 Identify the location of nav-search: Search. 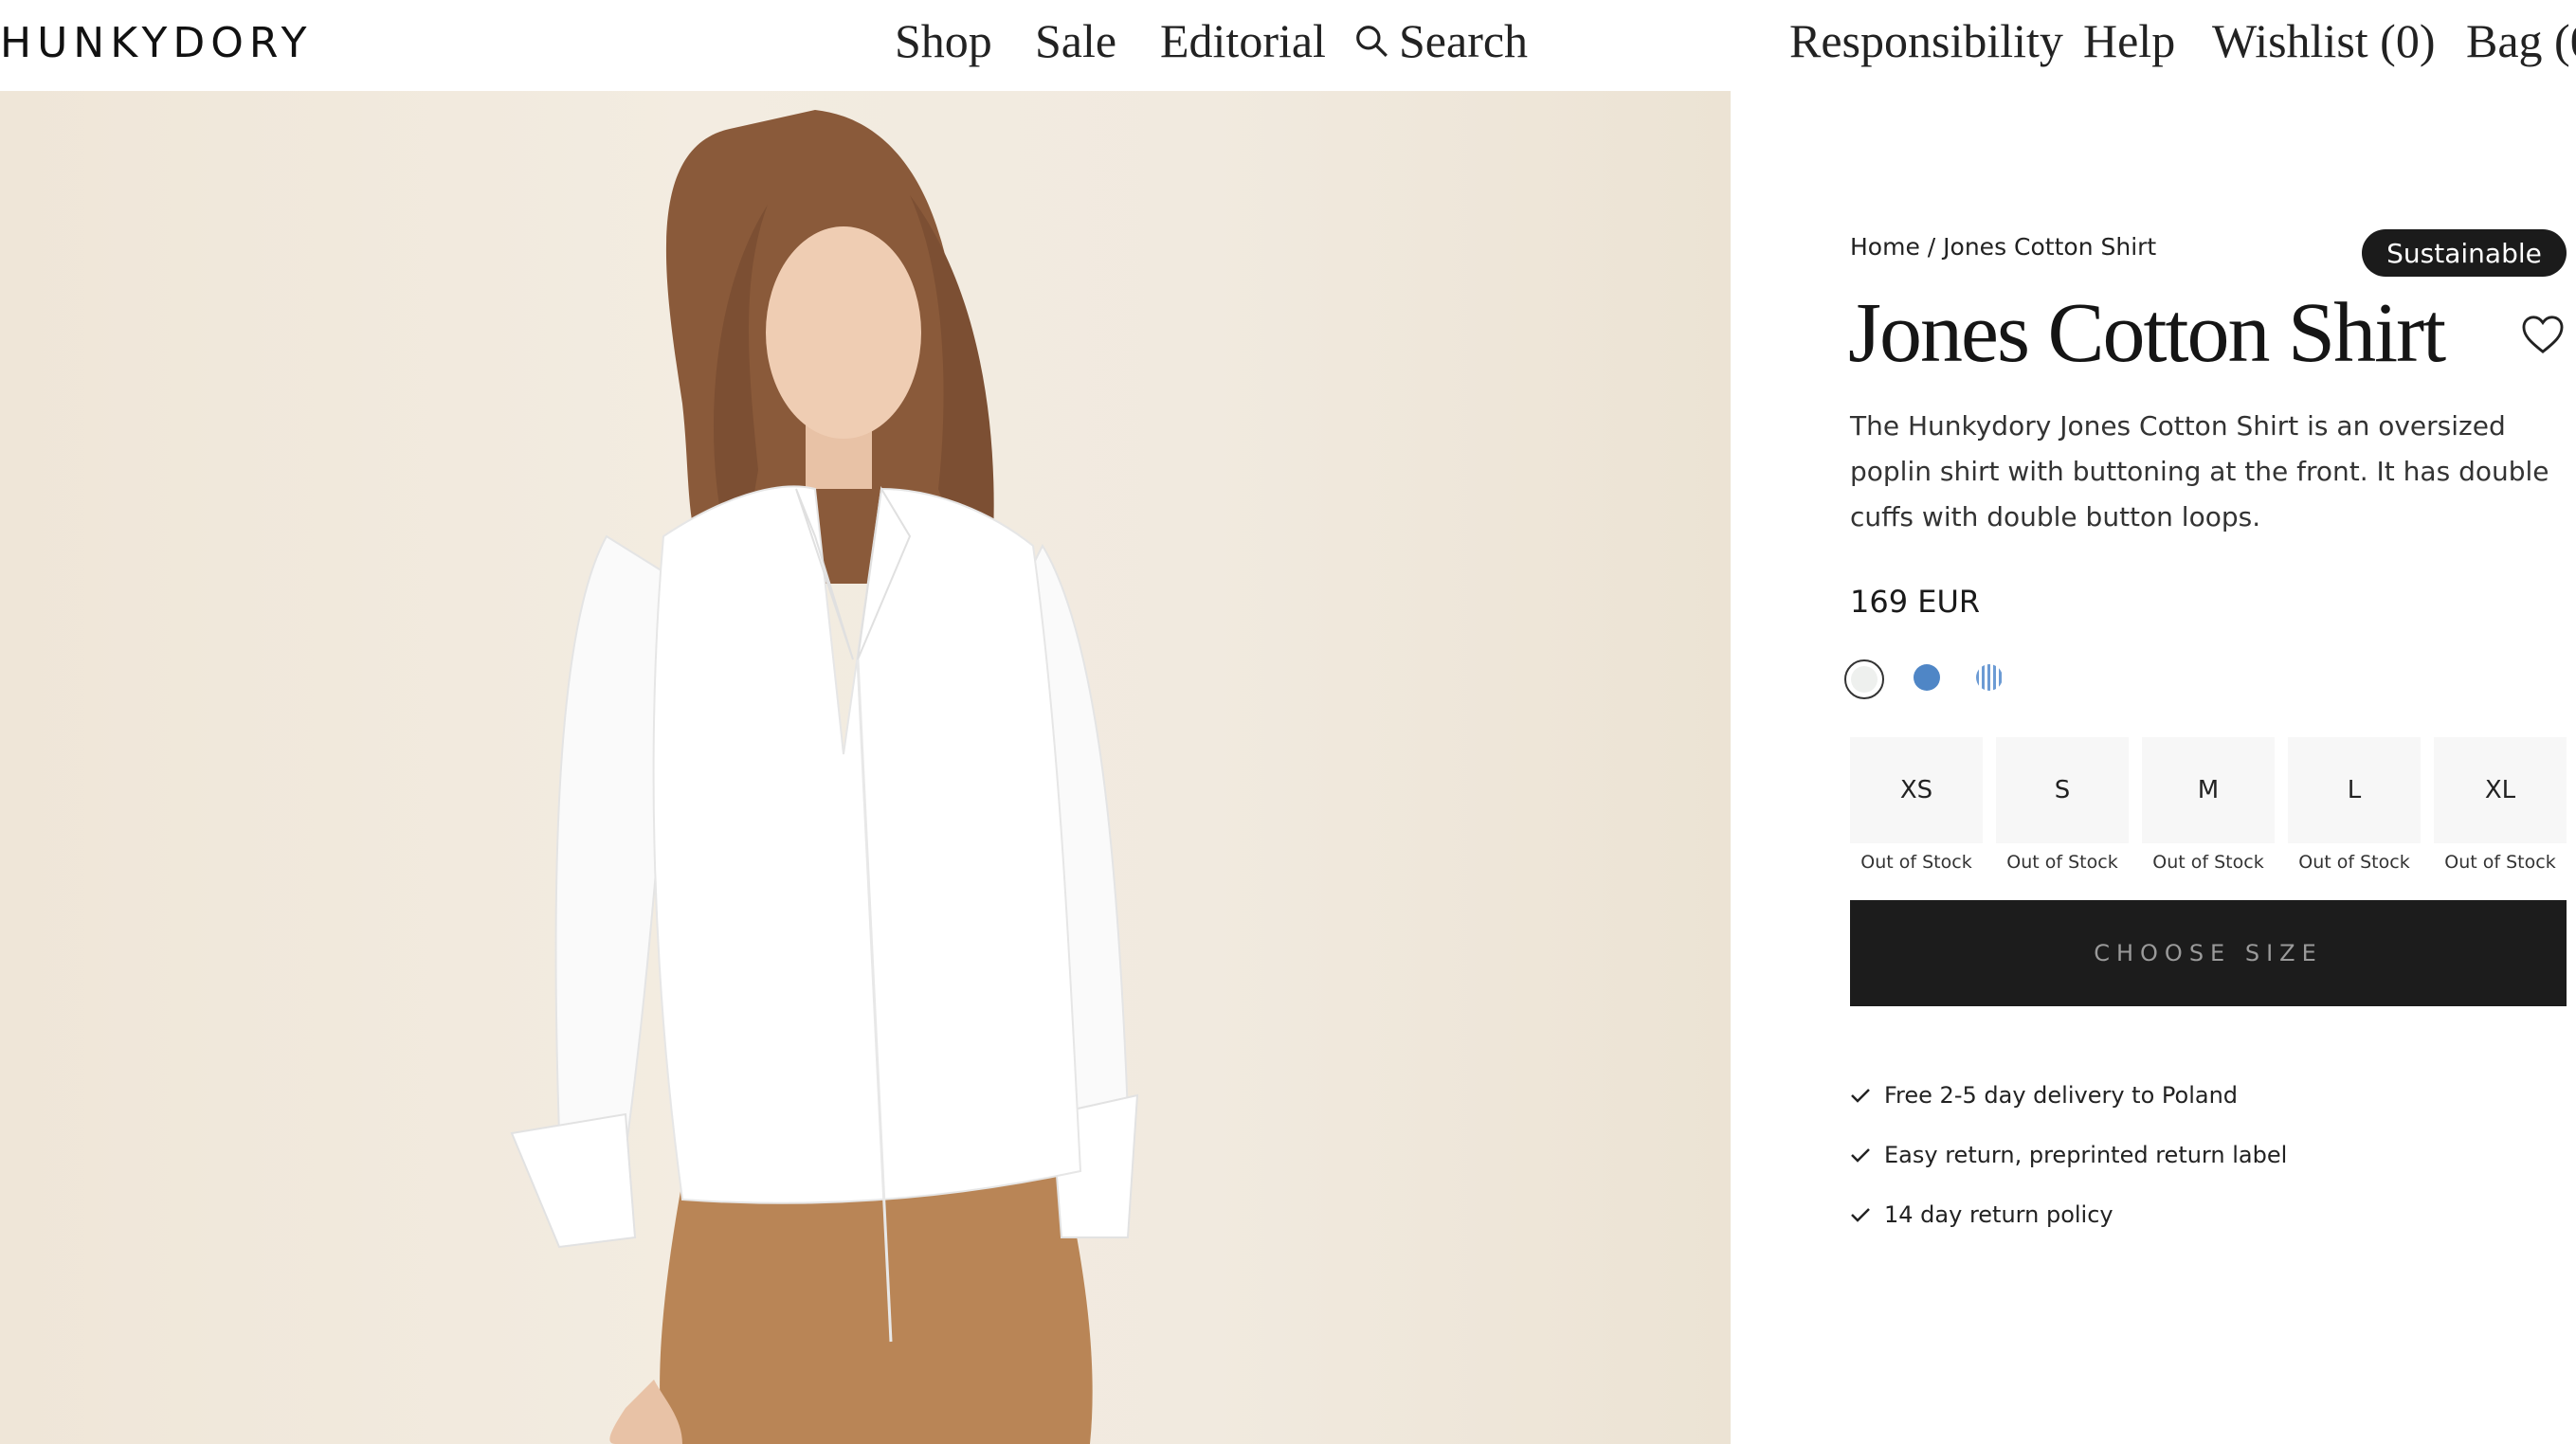
(1440, 40).